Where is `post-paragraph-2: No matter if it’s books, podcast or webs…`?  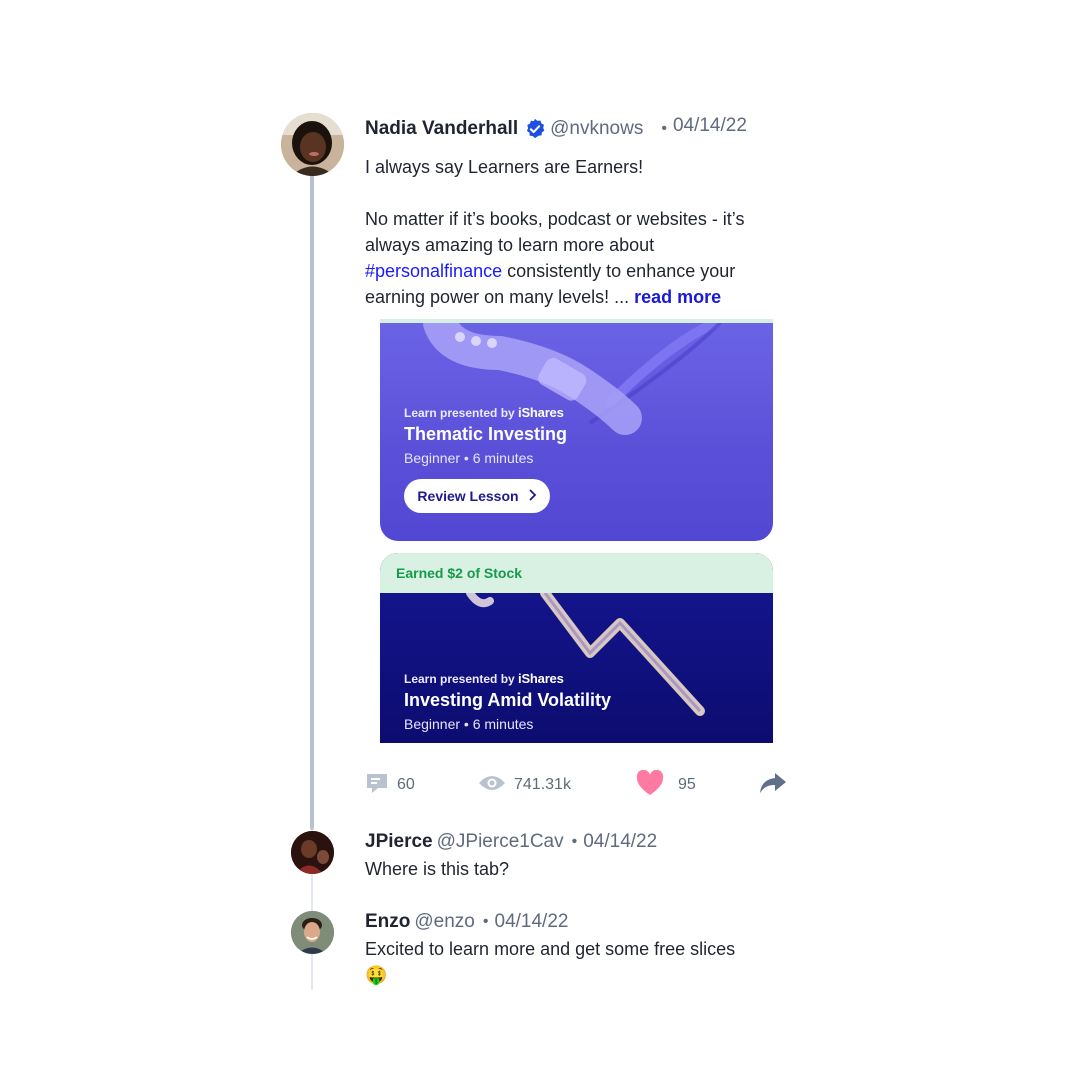
post-paragraph-2: No matter if it’s books, podcast or webs… is located at coordinates (580, 258).